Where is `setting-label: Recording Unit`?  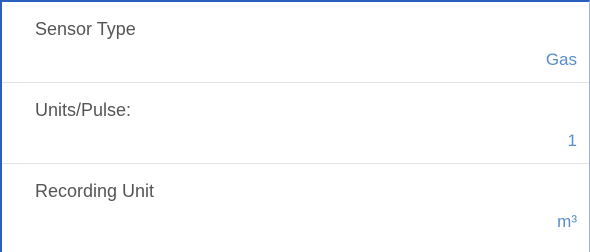
setting-label: Recording Unit is located at coordinates (95, 191).